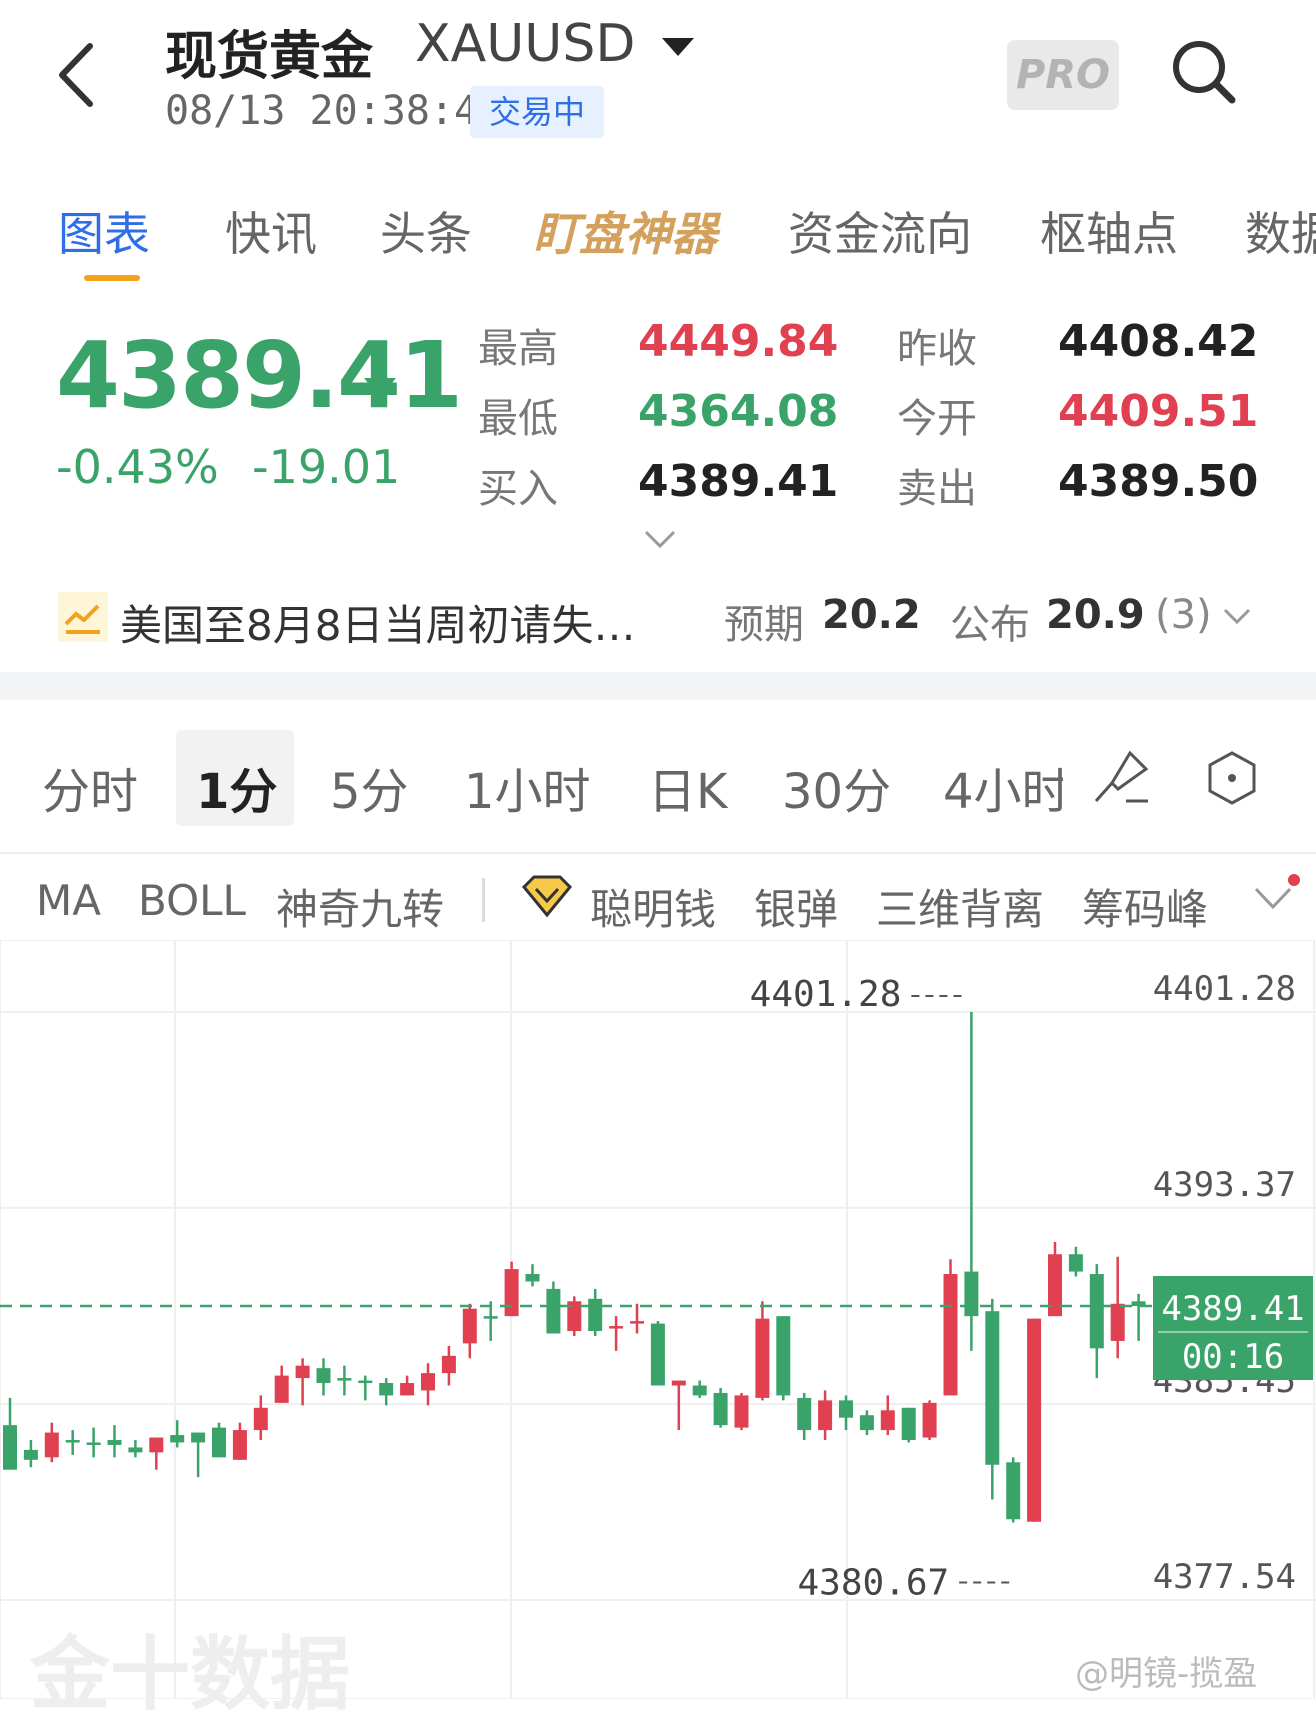 The height and width of the screenshot is (1726, 1316). I want to click on drawing-tool-icon, so click(1121, 776).